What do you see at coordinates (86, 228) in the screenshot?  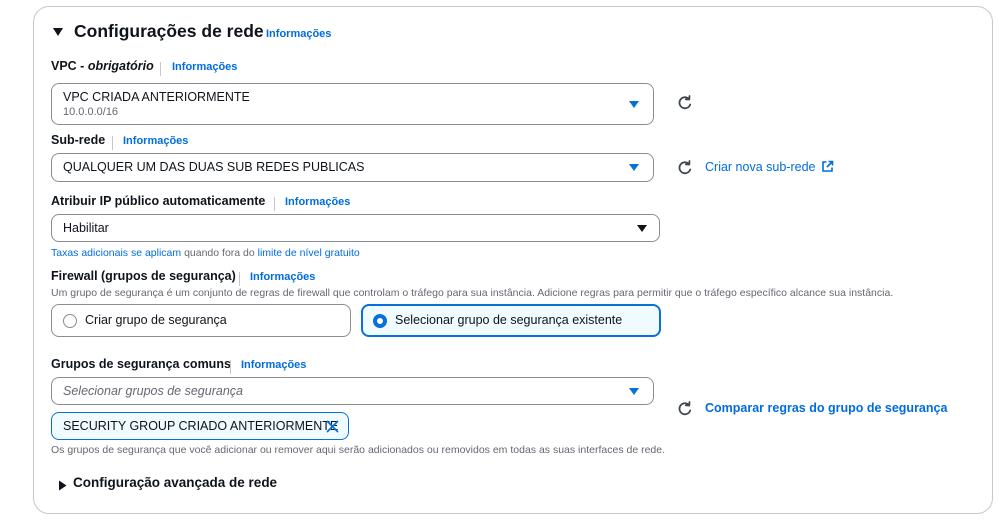 I see `public-ip-select-value: Habilitar` at bounding box center [86, 228].